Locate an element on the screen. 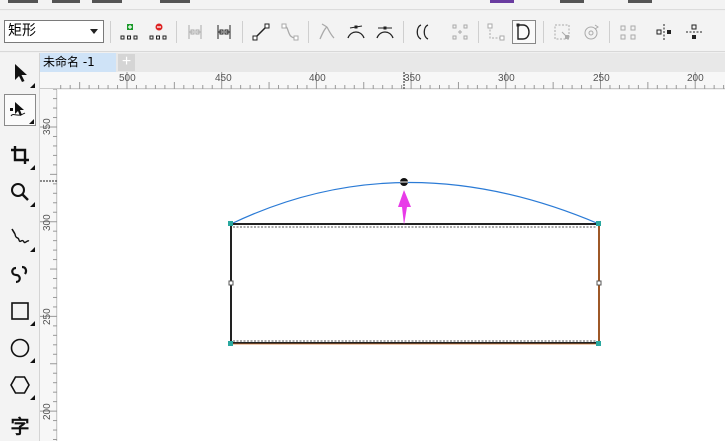  to-curve-button is located at coordinates (290, 32).